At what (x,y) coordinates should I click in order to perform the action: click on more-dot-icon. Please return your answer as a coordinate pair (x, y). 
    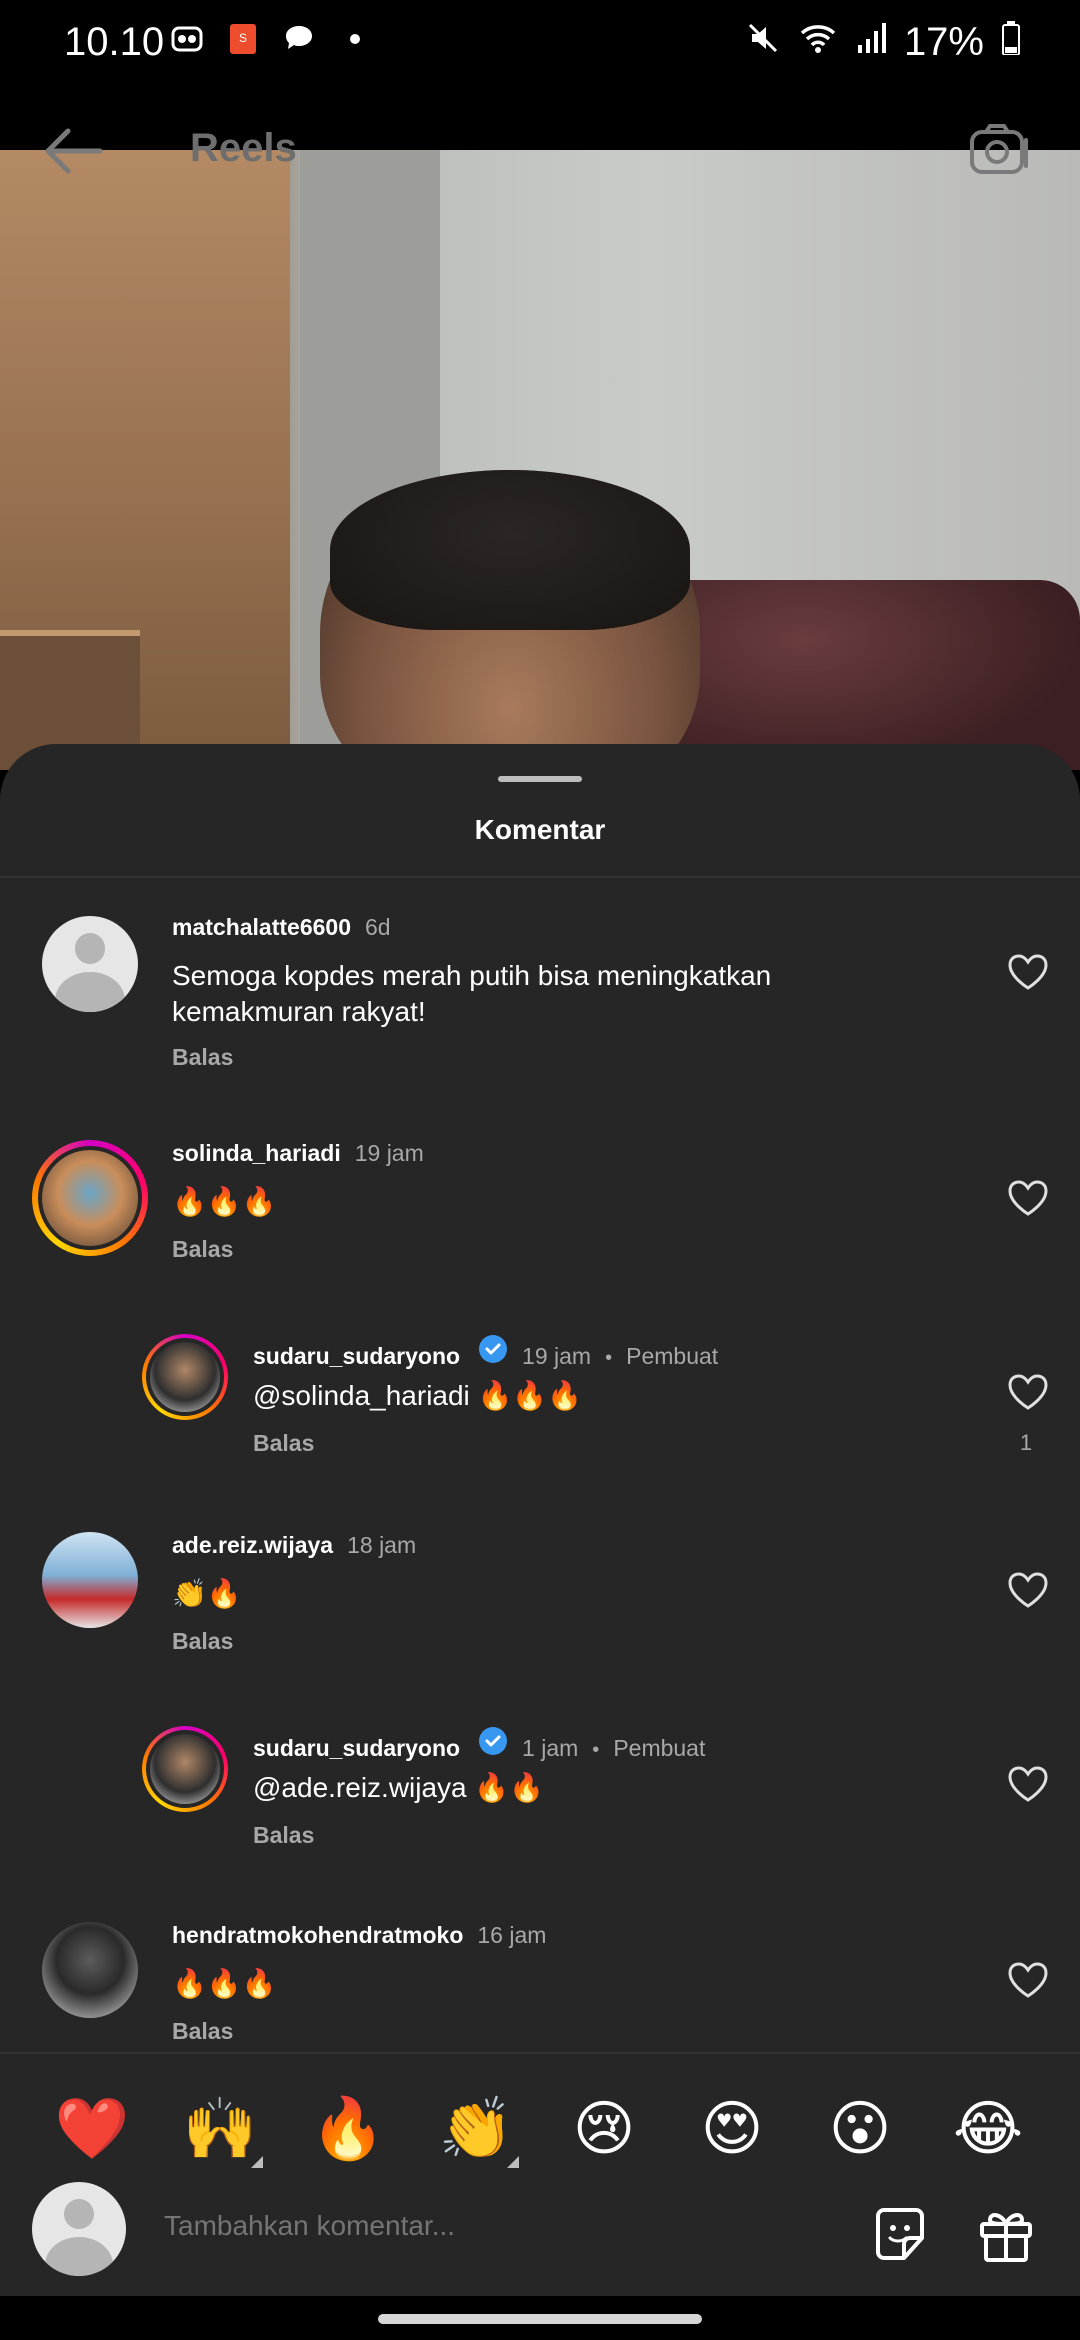
    Looking at the image, I should click on (355, 39).